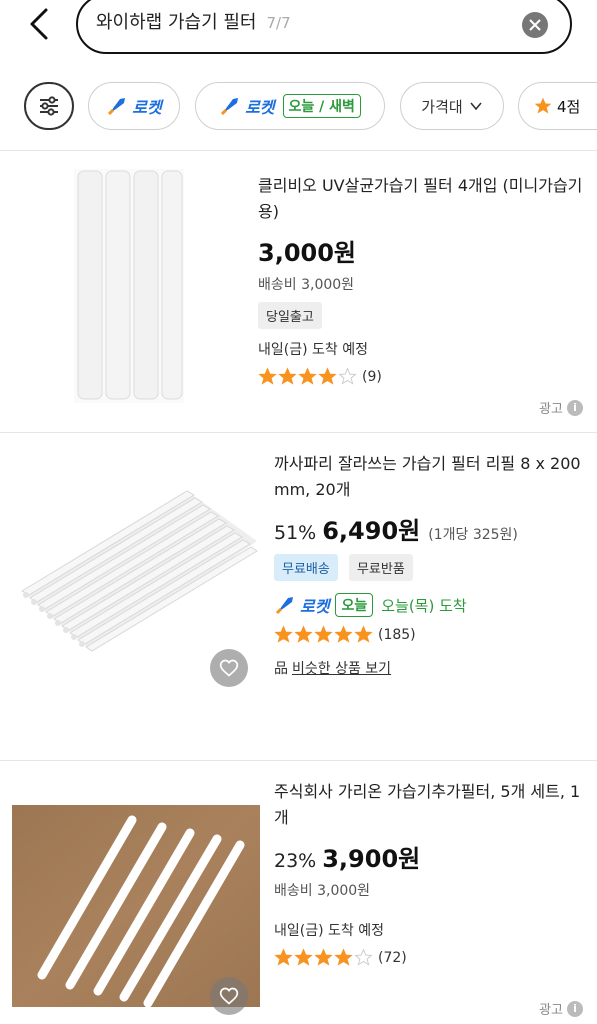  What do you see at coordinates (429, 856) in the screenshot?
I see `price-row: 23% 3,900원` at bounding box center [429, 856].